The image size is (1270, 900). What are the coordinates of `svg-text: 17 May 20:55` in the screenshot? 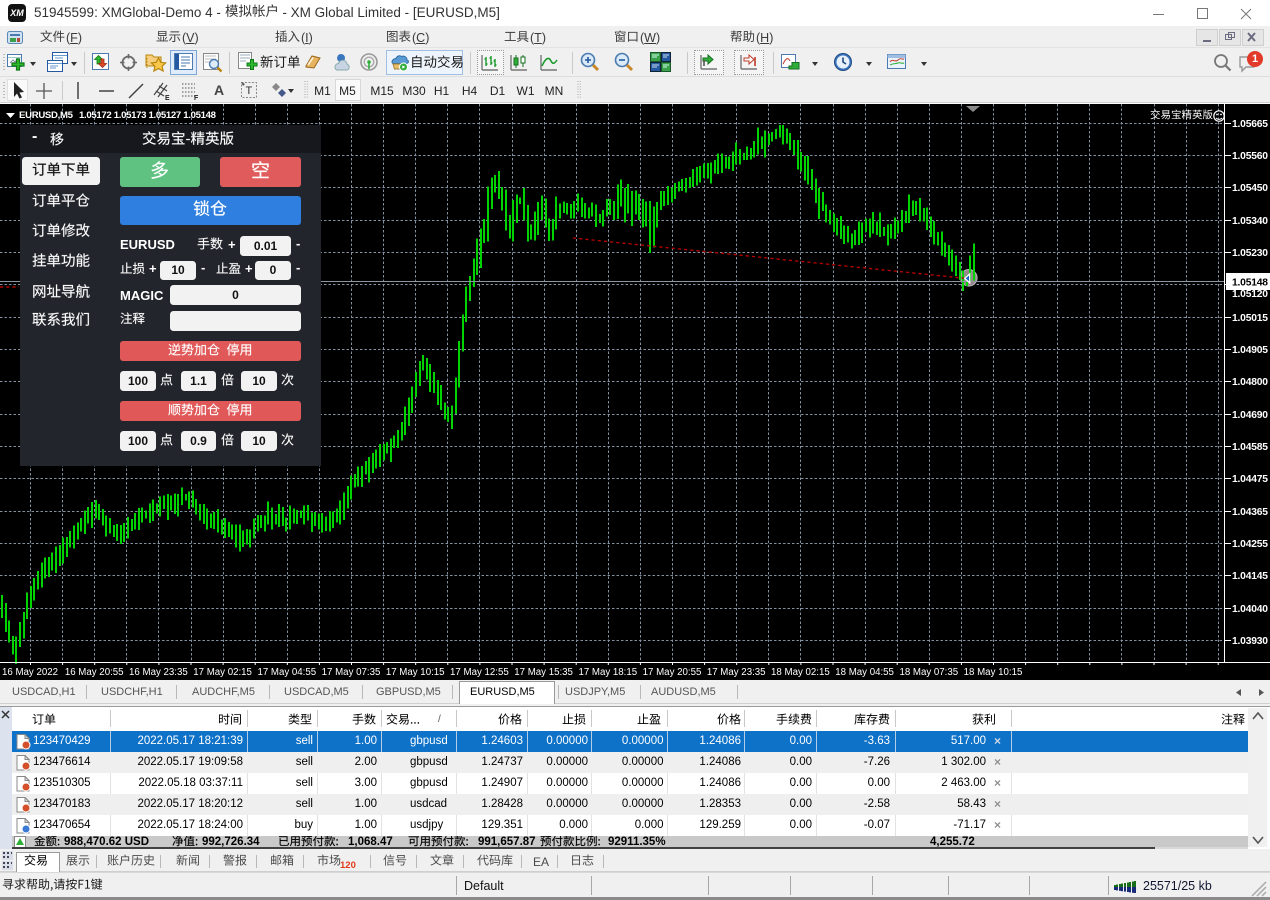 It's located at (672, 672).